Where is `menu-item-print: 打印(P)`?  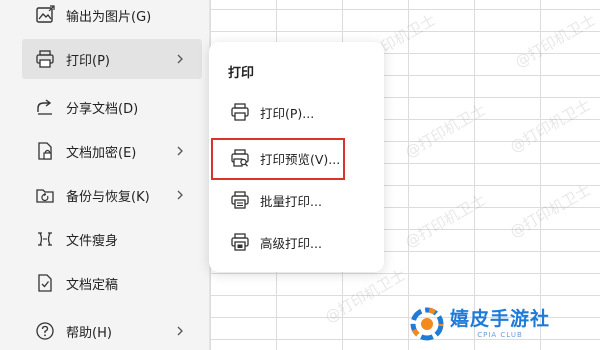 menu-item-print: 打印(P) is located at coordinates (112, 59).